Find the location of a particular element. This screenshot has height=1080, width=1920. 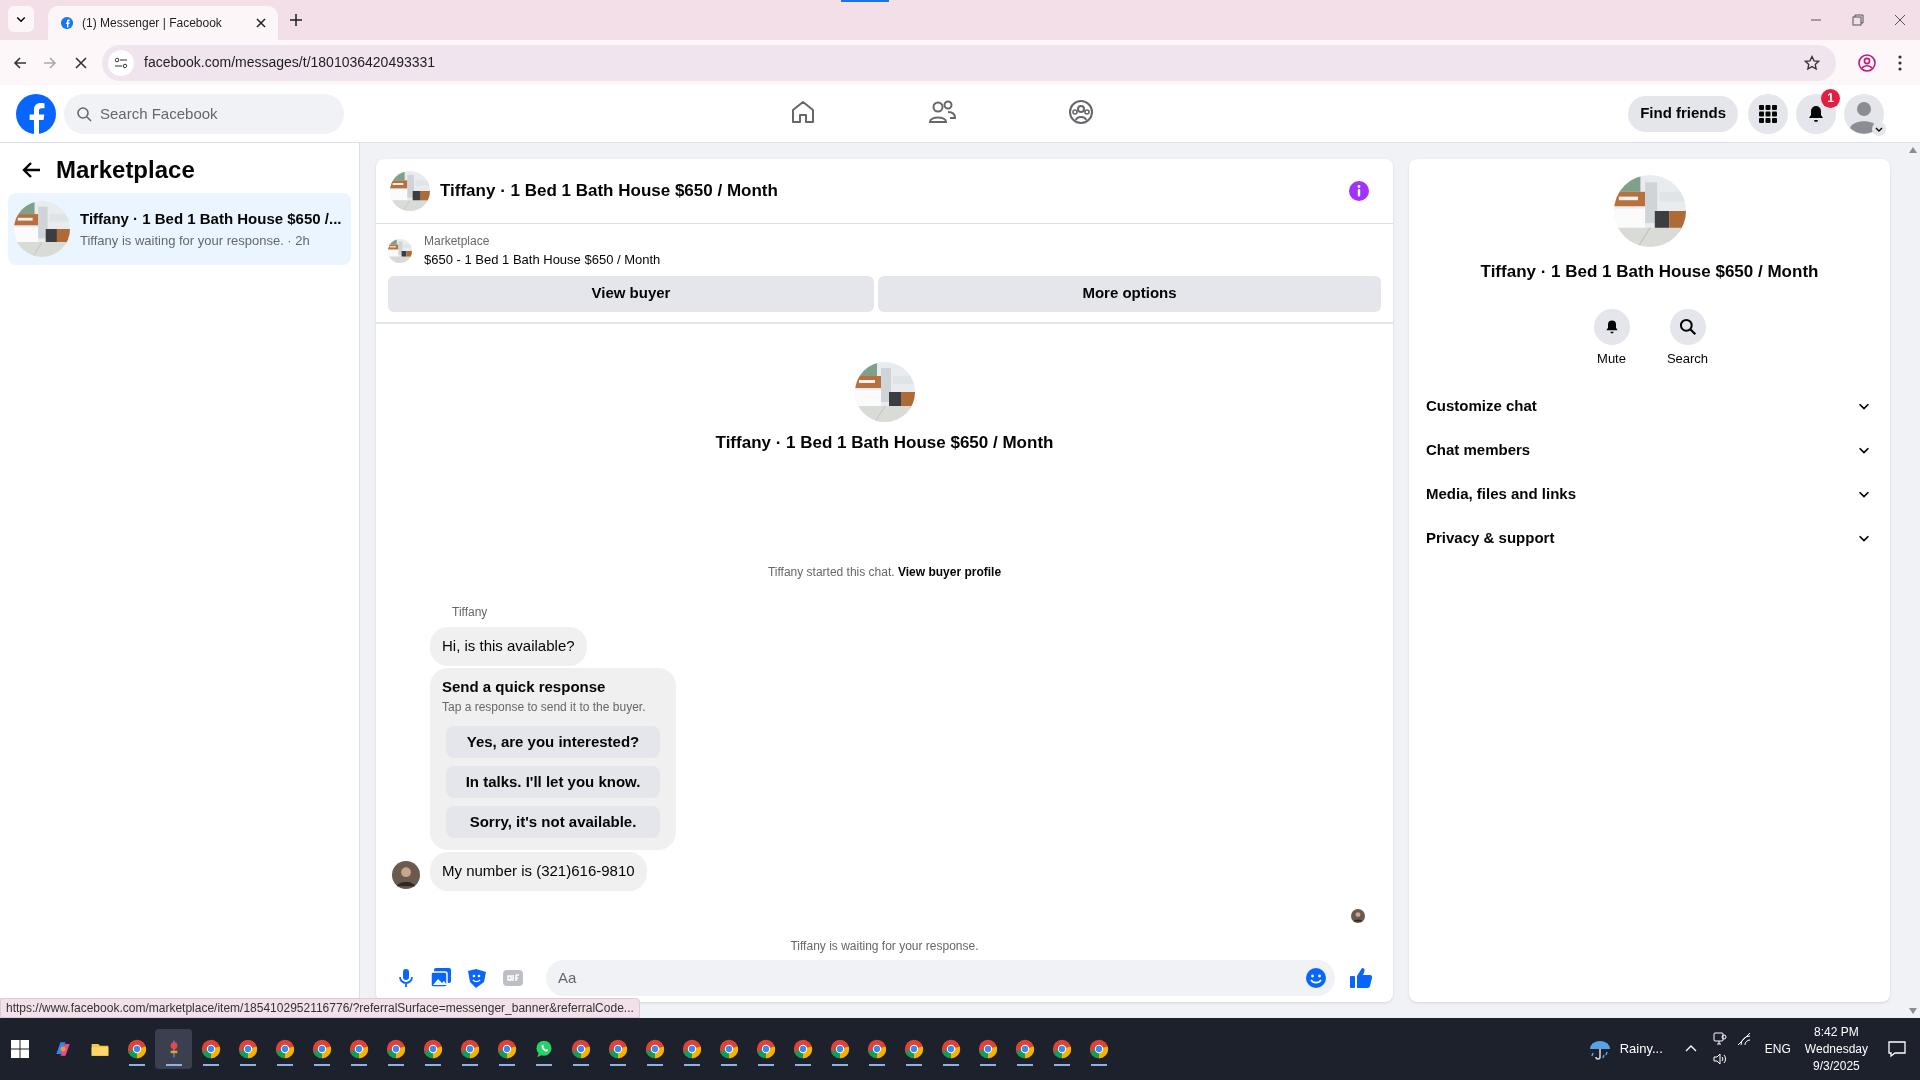

microphone-icon is located at coordinates (406, 977).